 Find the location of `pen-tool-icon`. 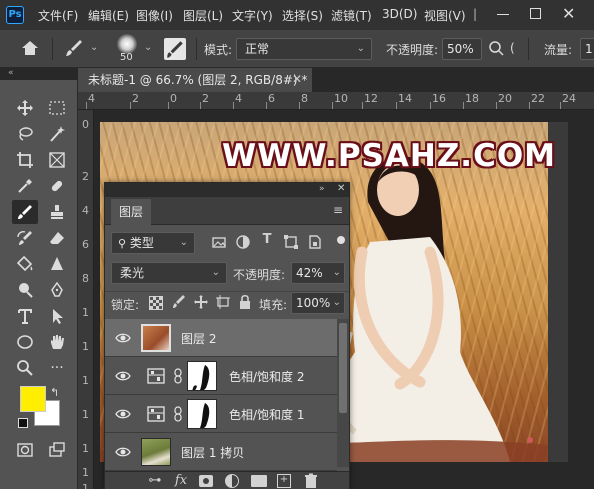

pen-tool-icon is located at coordinates (57, 290).